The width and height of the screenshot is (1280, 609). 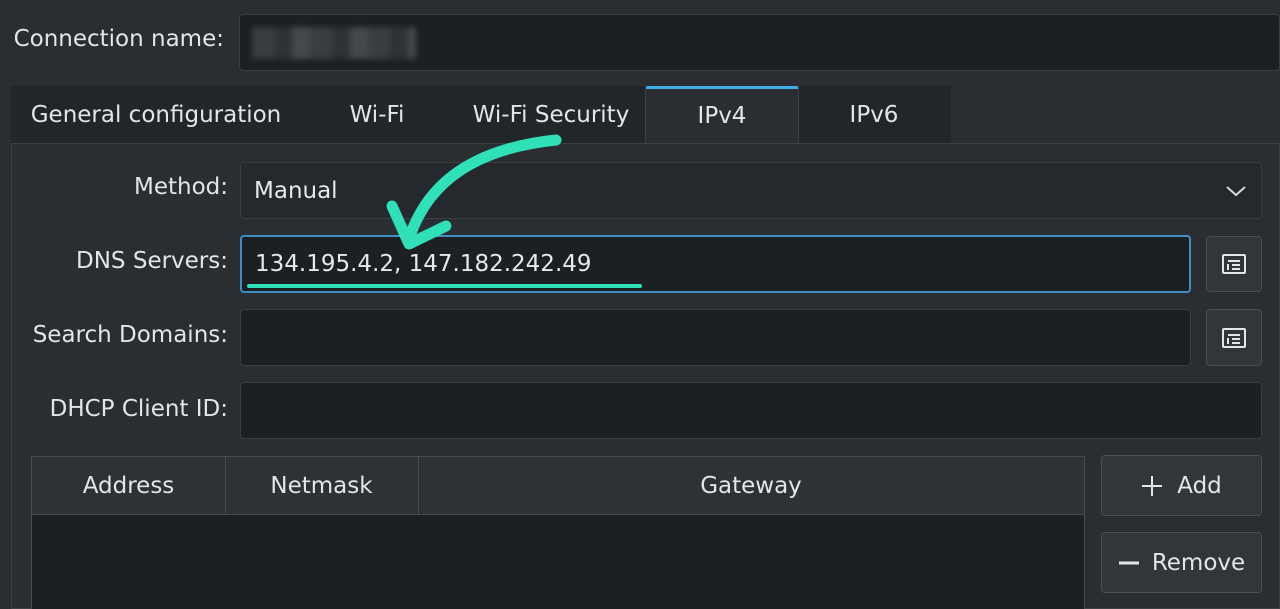 I want to click on tab-ipv4: IPv4, so click(x=722, y=115).